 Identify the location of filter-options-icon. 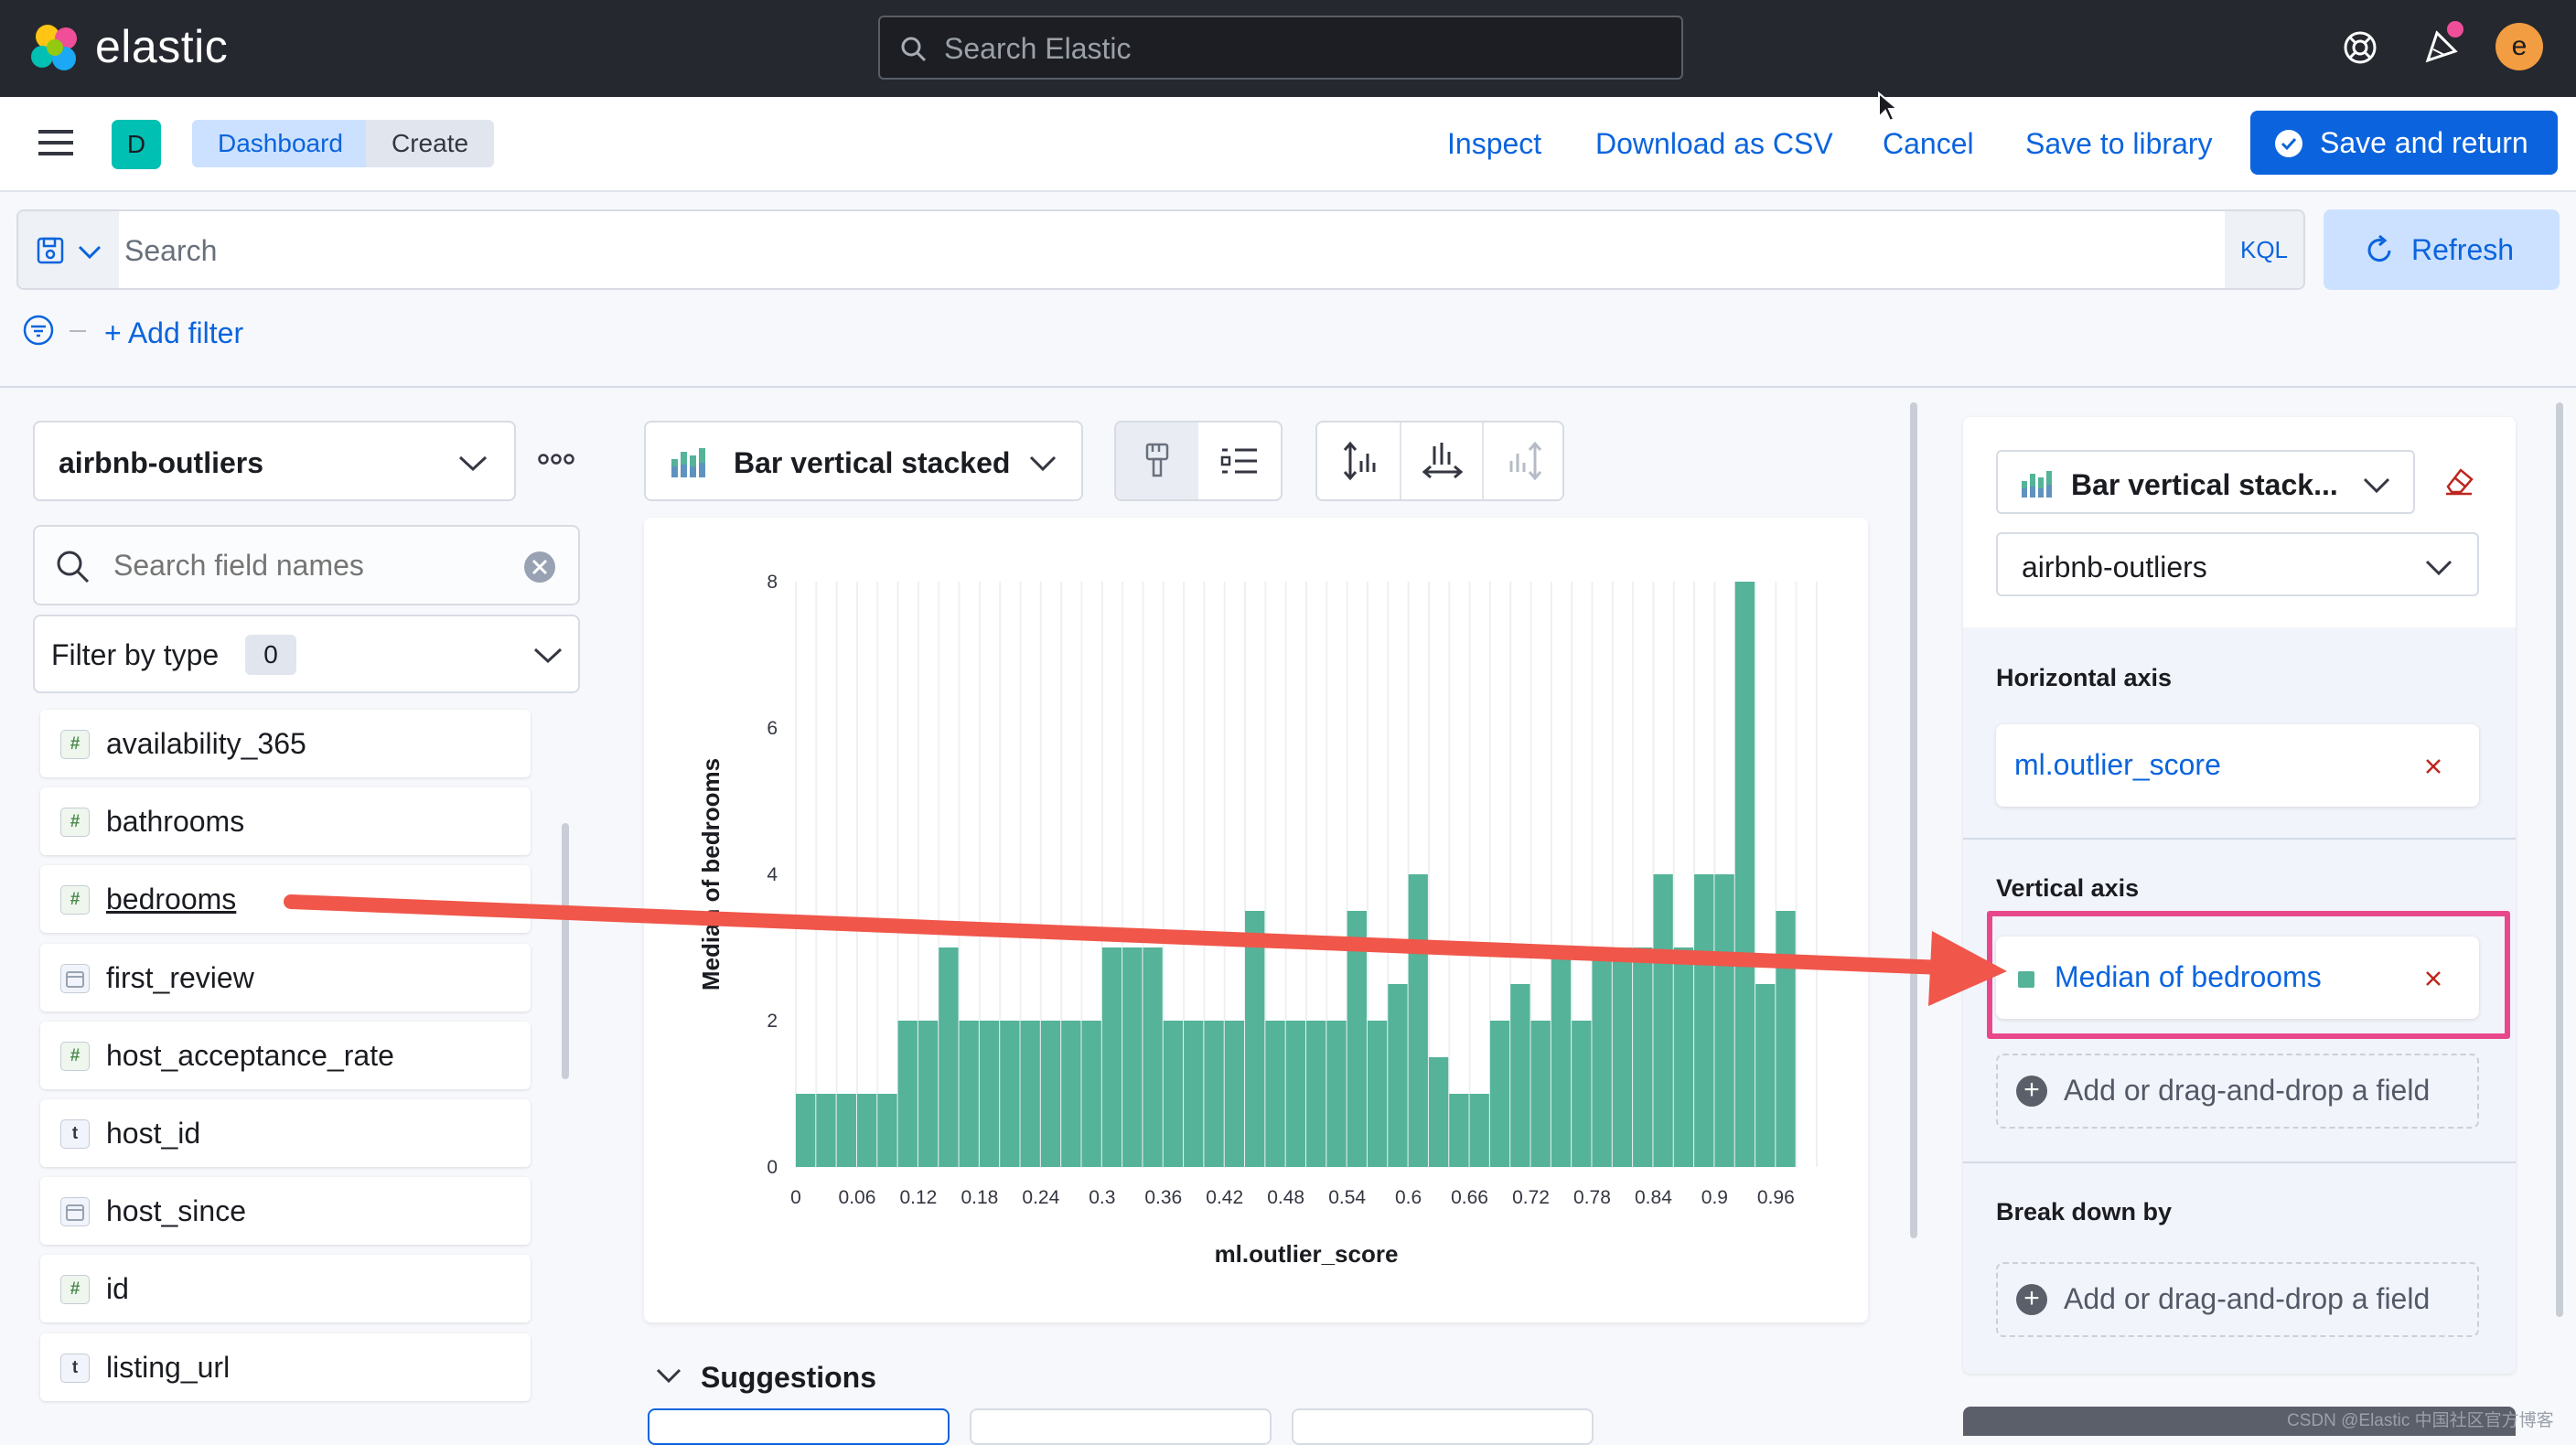
(56, 331).